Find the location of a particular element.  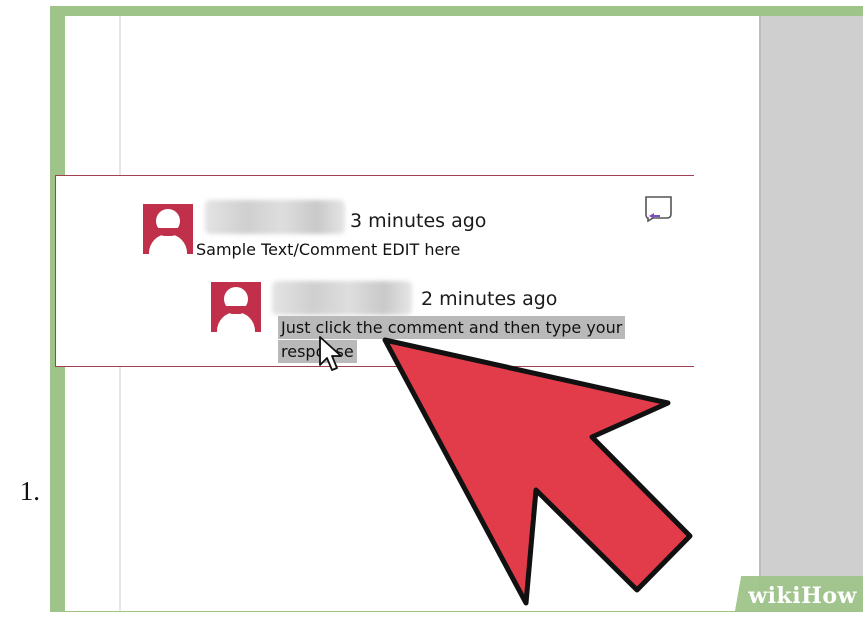

wikihow-watermark: wikiHow is located at coordinates (788, 594).